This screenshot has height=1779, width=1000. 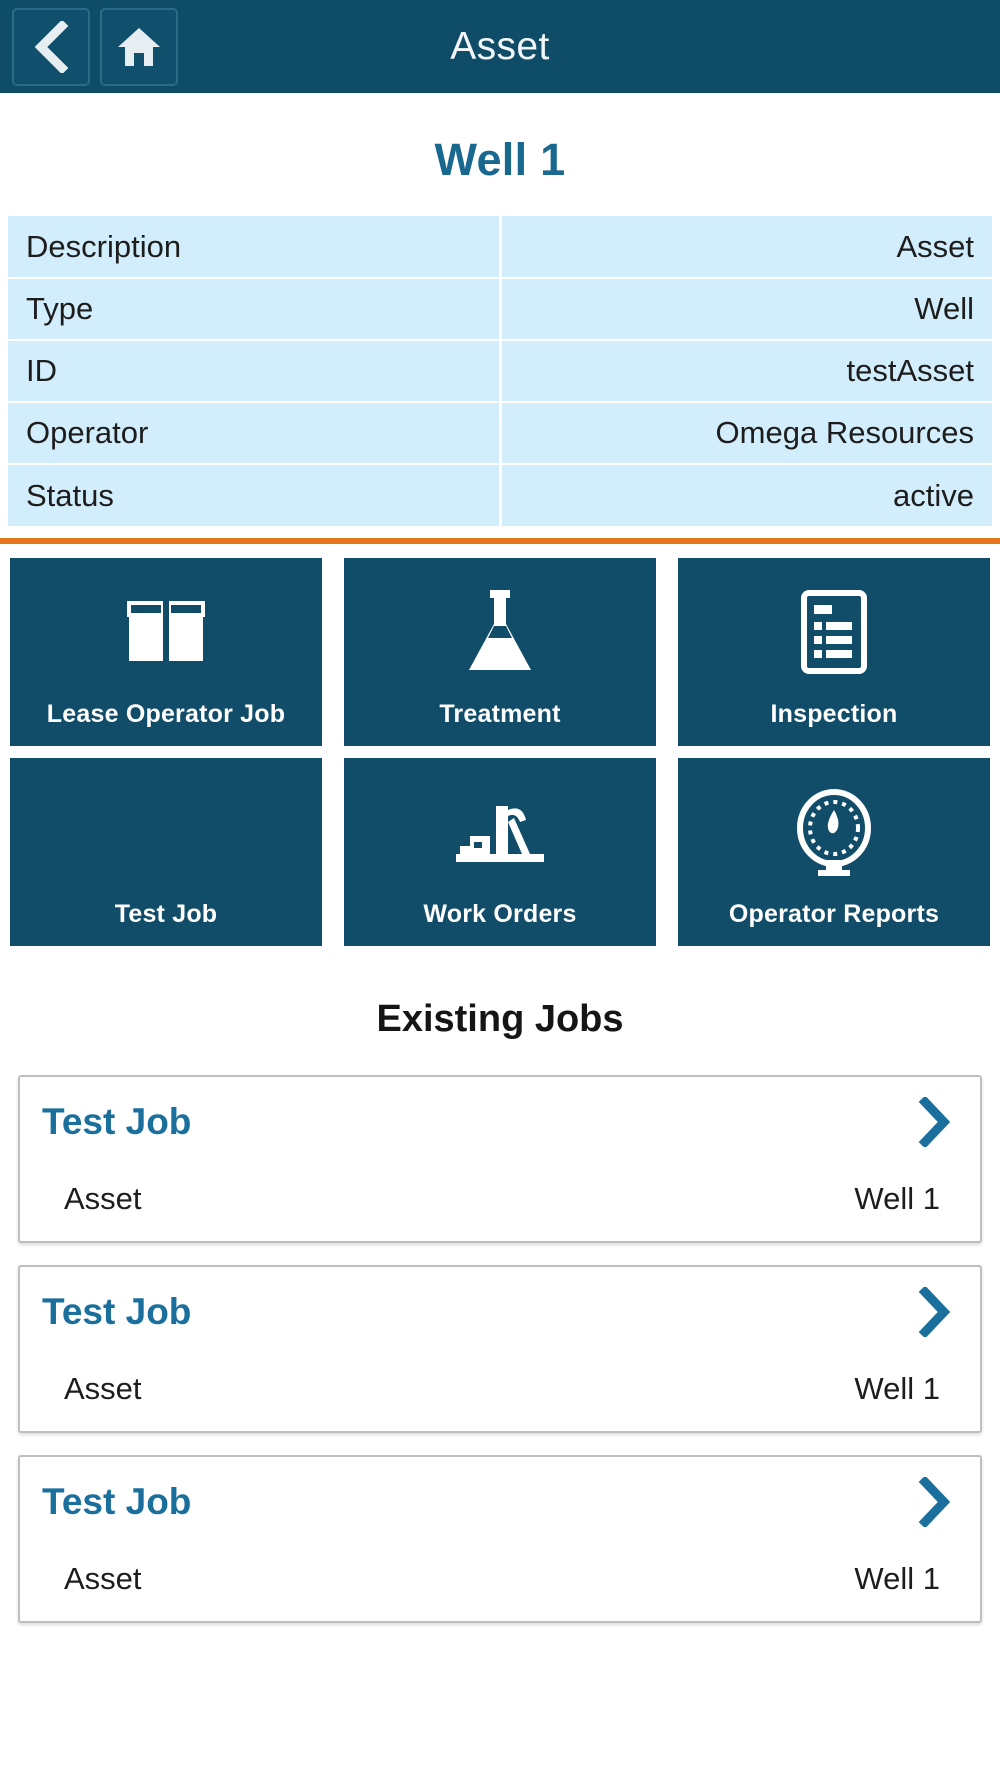 I want to click on action-tile-treatment: Treatment, so click(x=500, y=652).